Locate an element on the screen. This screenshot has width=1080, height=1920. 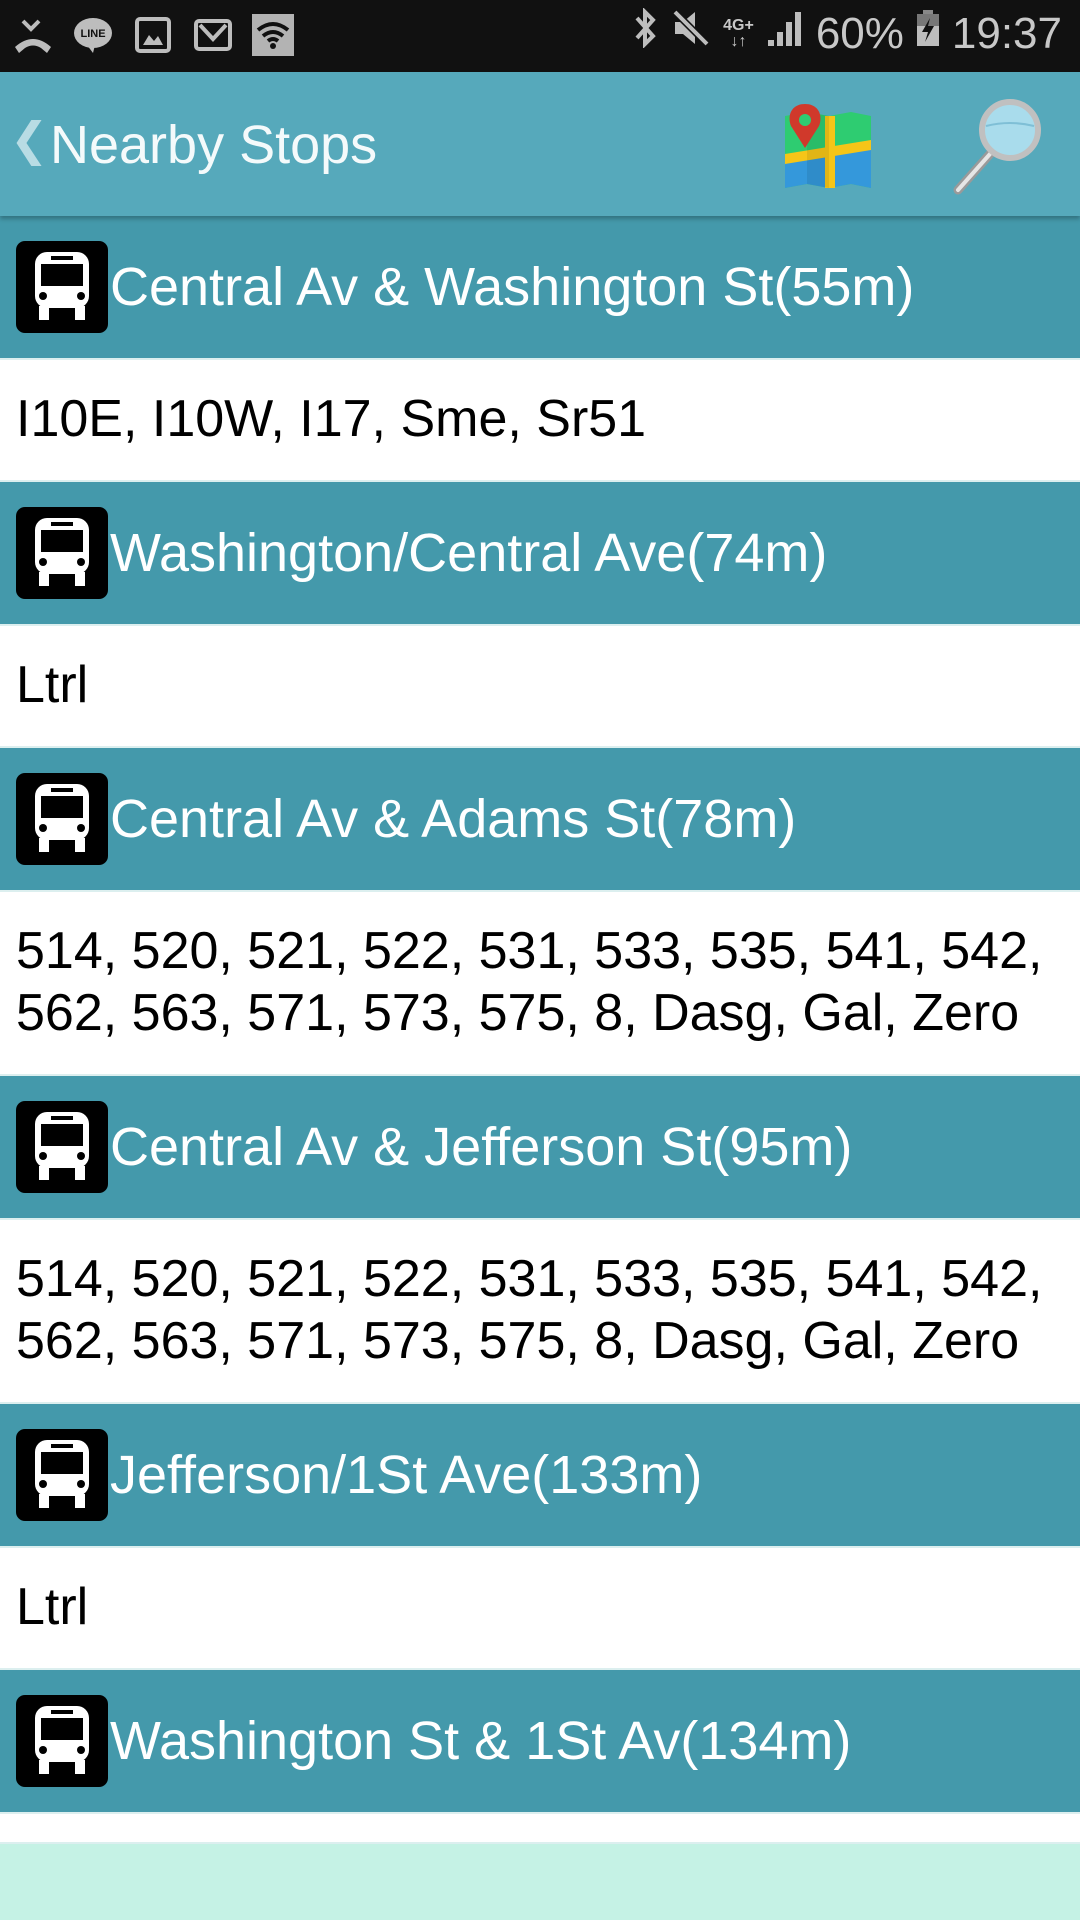
system-status: 4G+ ↓↑ 60% 19:37 is located at coordinates (847, 33).